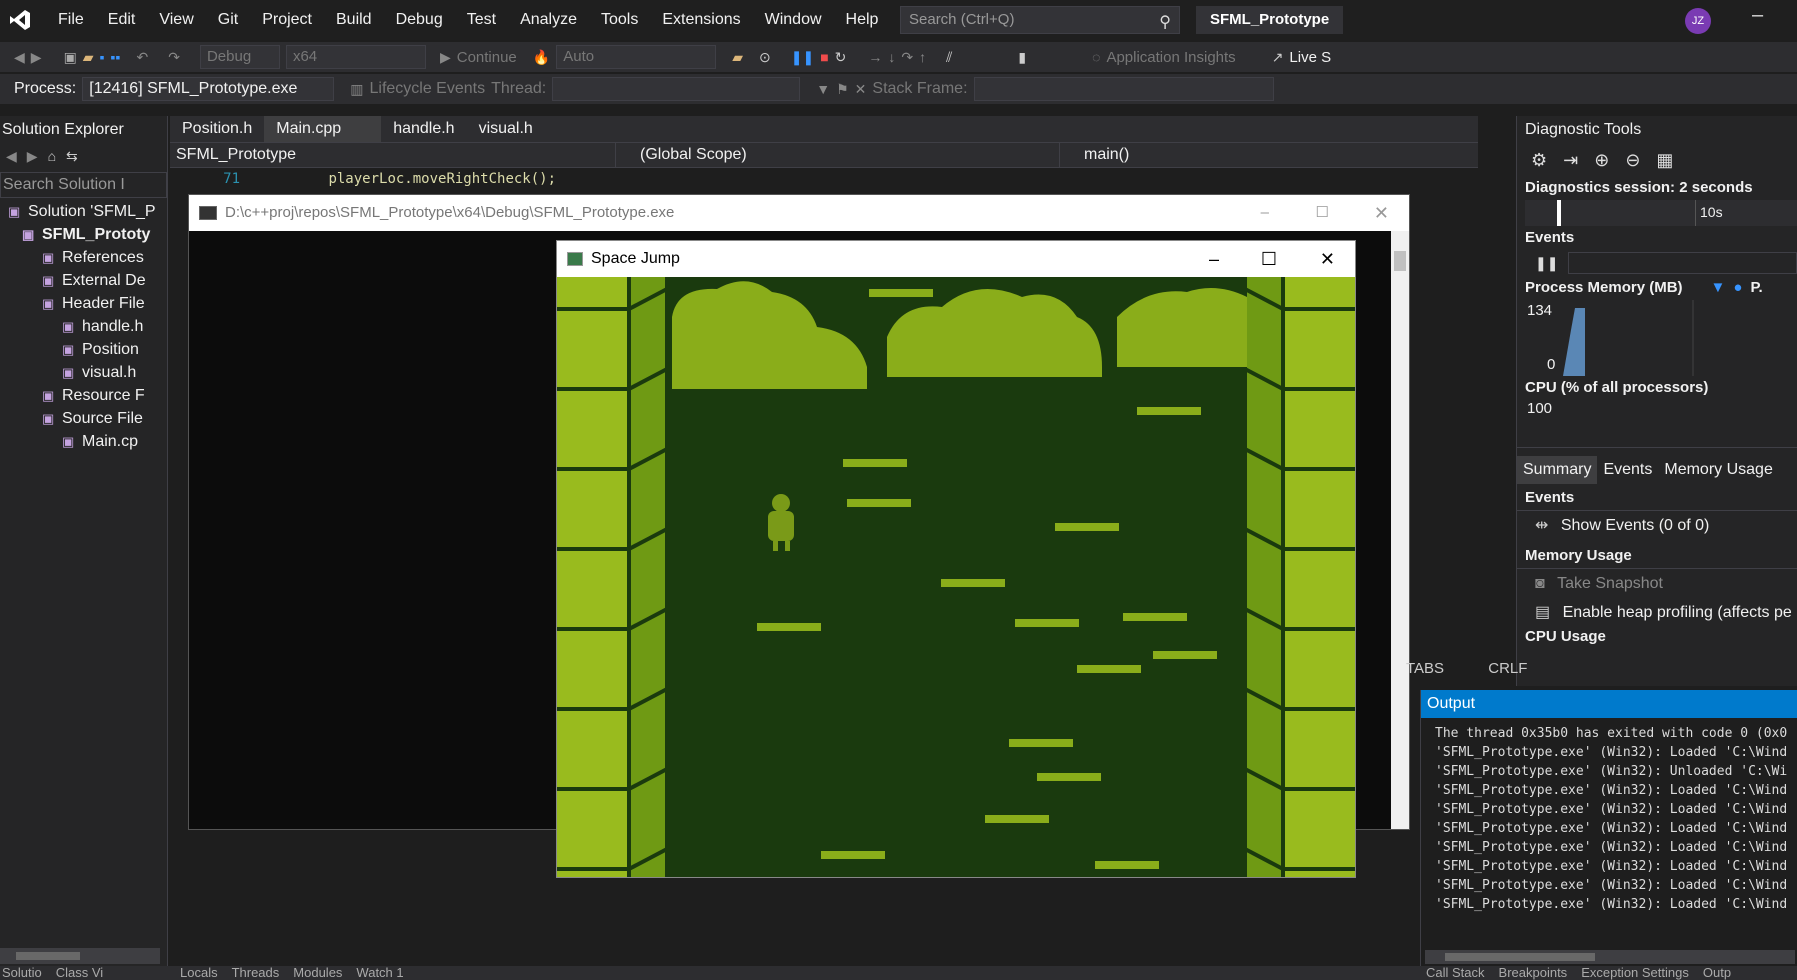 The width and height of the screenshot is (1797, 980). Describe the element at coordinates (824, 179) in the screenshot. I see `code-line: 71 playerLoc.moveRightCheck();` at that location.